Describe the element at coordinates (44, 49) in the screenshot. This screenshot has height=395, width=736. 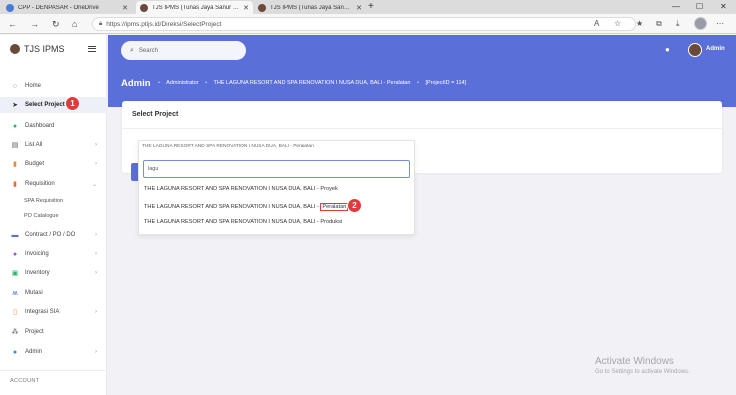
I see `app-name: TJS IPMS` at that location.